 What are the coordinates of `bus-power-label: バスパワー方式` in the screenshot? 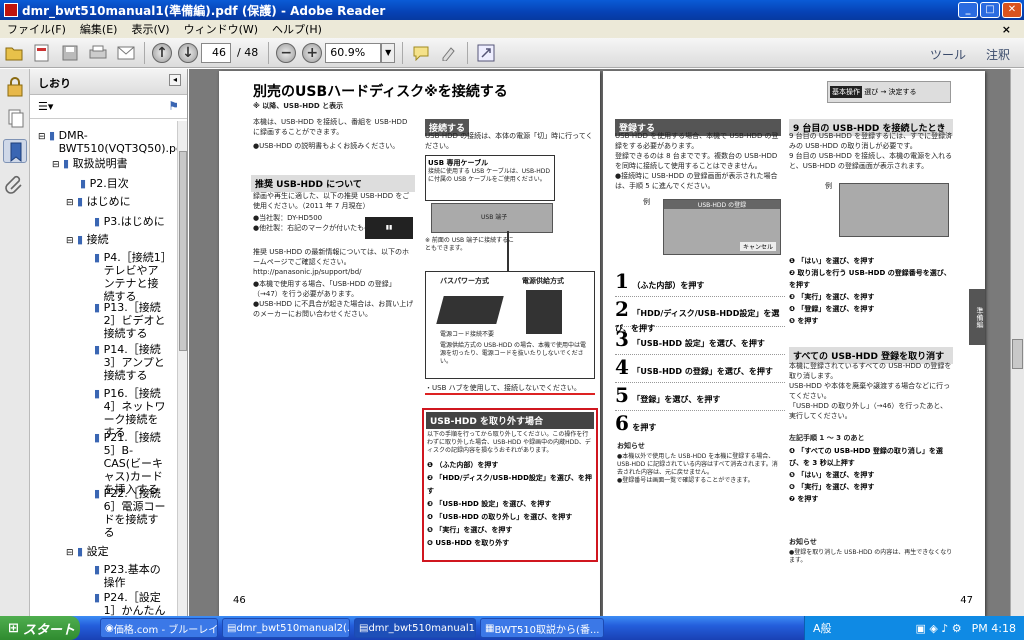 It's located at (464, 281).